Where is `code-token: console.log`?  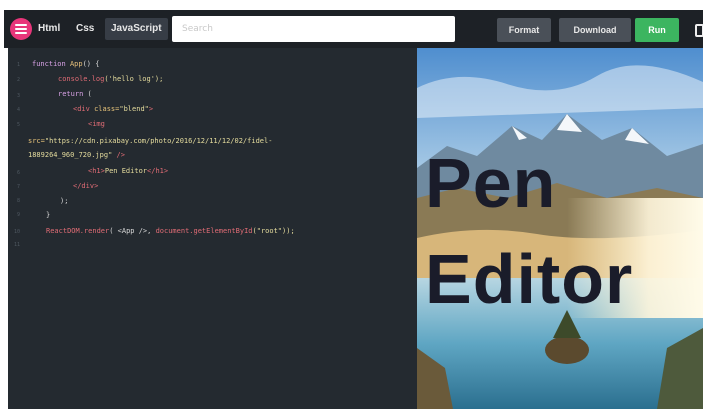
code-token: console.log is located at coordinates (81, 79).